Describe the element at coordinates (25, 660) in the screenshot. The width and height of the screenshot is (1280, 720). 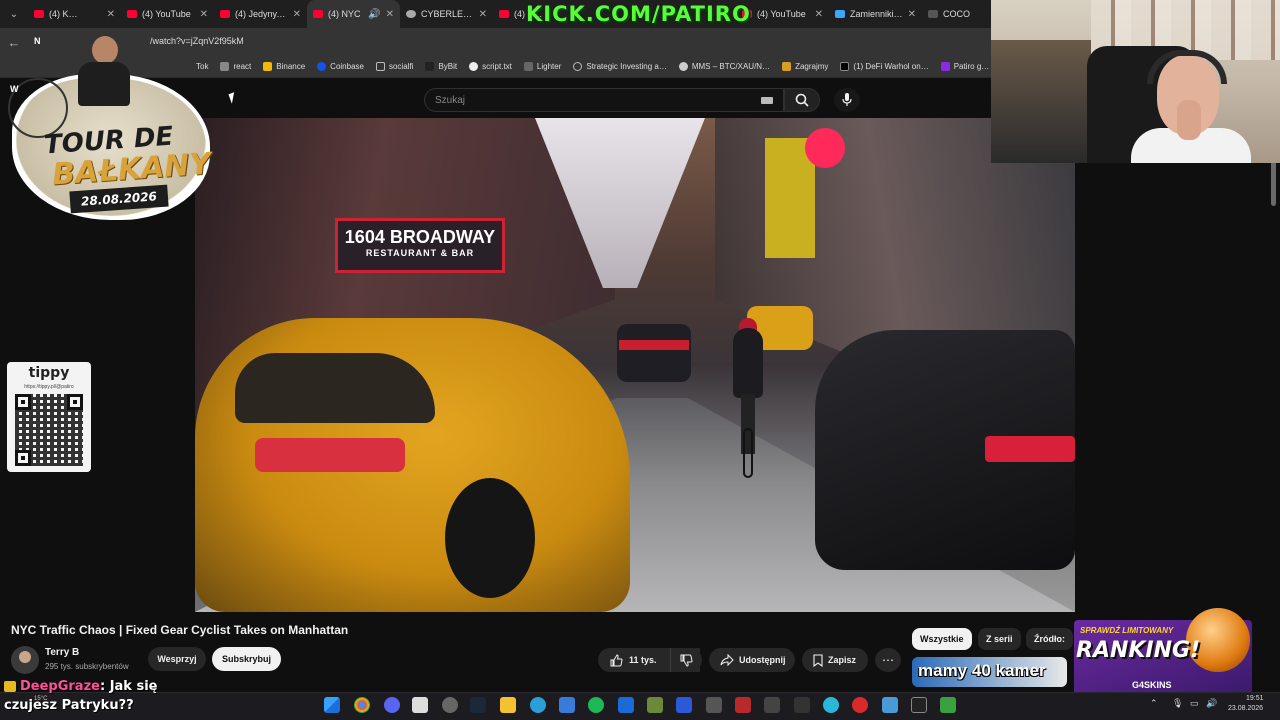
I see `channel-avatar` at that location.